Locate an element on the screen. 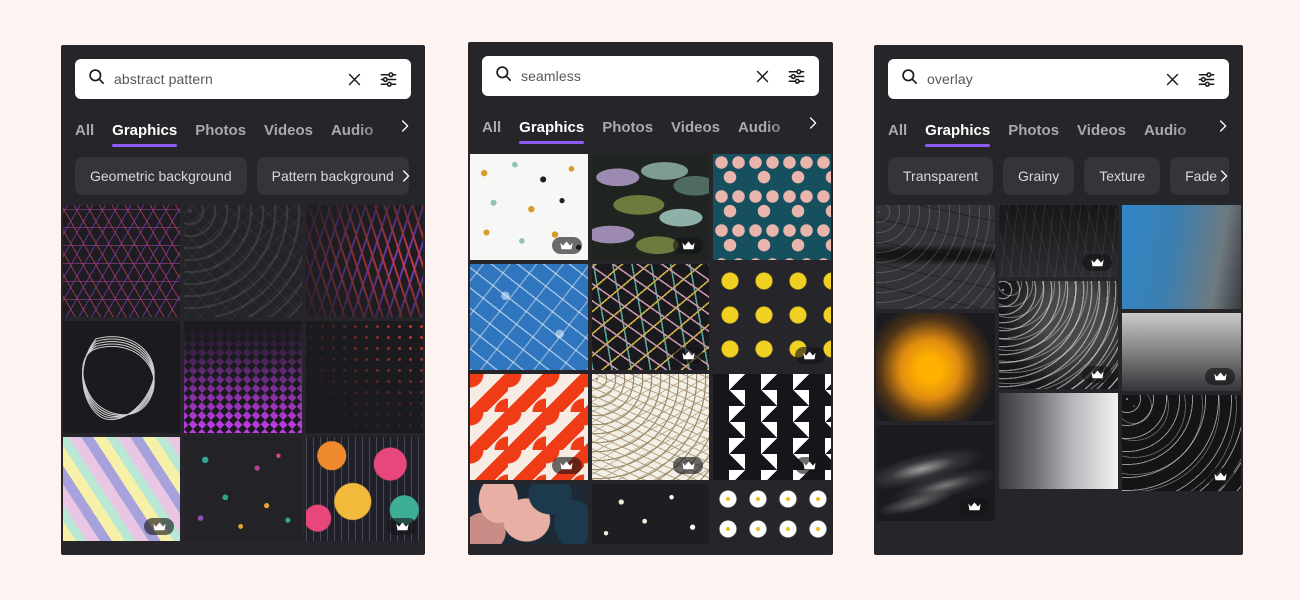  violet-dot-gradient is located at coordinates (364, 377).